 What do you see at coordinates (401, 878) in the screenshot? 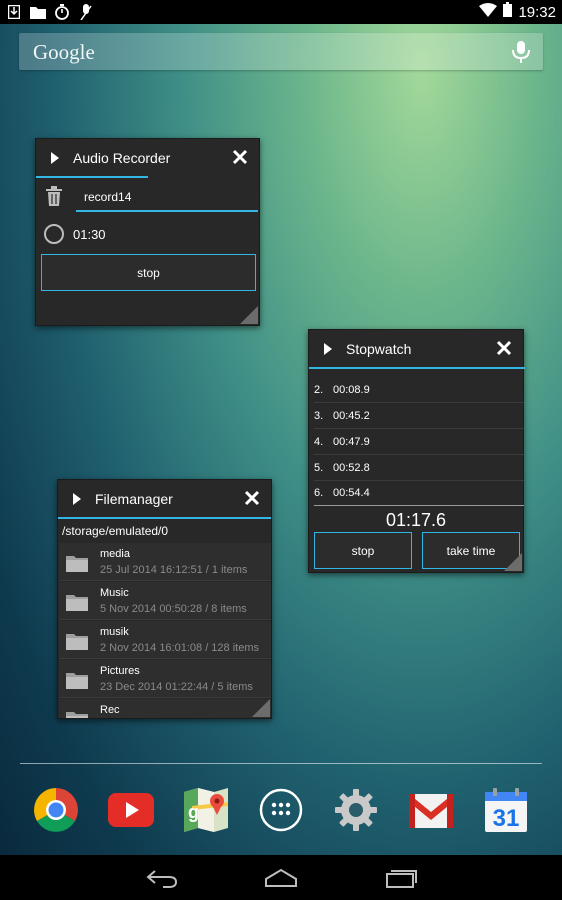
I see `recents-icon` at bounding box center [401, 878].